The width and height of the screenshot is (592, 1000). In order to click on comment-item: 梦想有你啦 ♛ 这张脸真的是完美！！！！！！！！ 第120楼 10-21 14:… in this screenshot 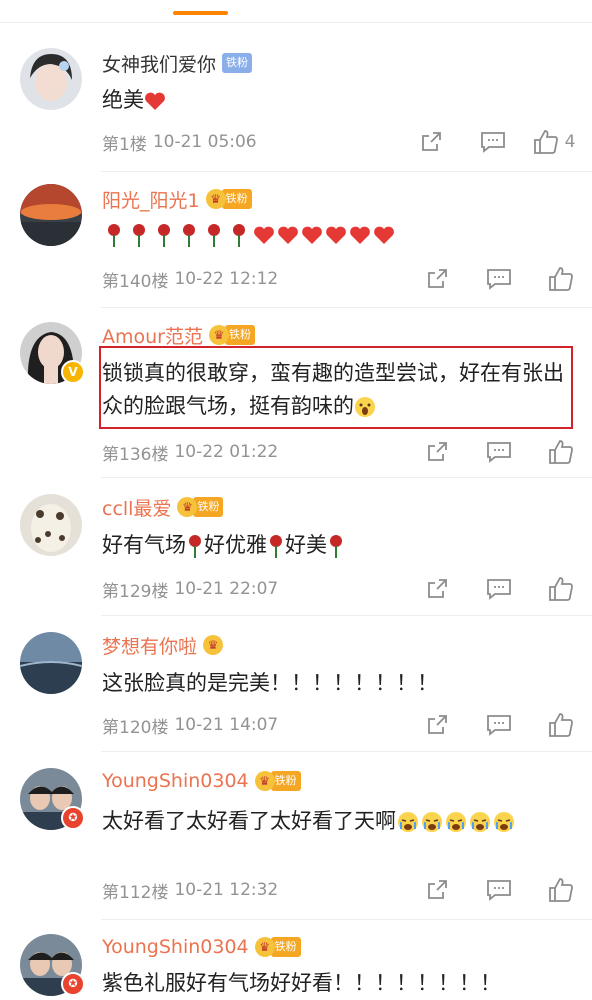, I will do `click(296, 684)`.